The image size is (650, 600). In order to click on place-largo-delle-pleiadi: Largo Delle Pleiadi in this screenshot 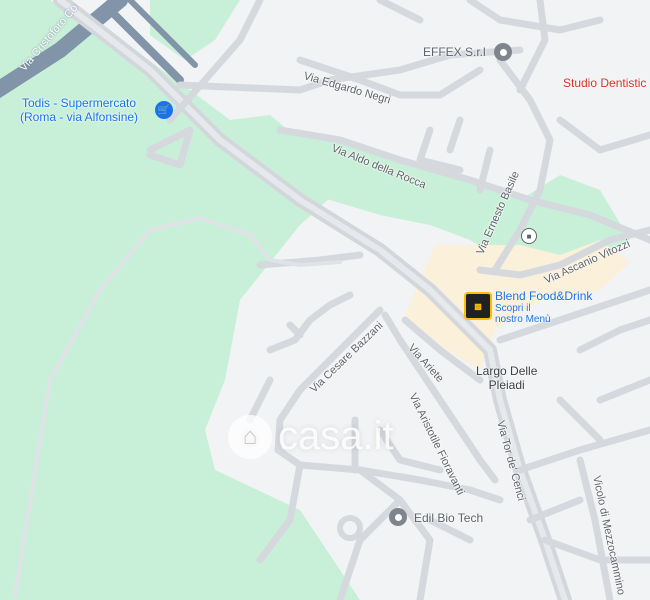, I will do `click(506, 378)`.